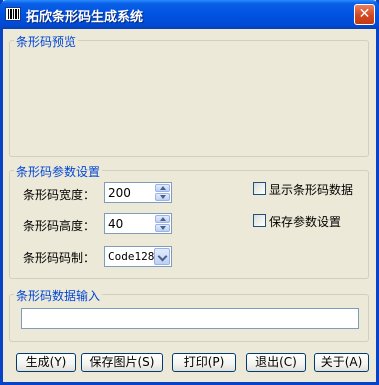 The width and height of the screenshot is (379, 385). I want to click on height-label: 条形码高度：, so click(59, 226).